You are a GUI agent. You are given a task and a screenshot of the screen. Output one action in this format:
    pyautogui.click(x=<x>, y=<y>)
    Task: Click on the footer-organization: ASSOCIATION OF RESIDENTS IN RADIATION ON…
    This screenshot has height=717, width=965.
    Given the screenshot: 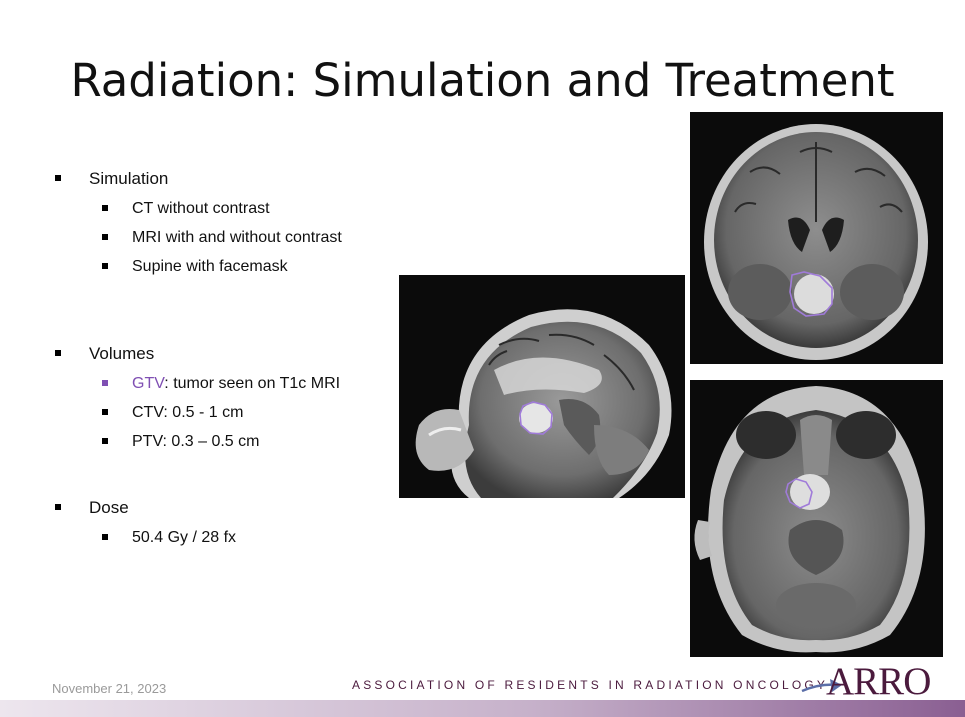 What is the action you would take?
    pyautogui.click(x=590, y=685)
    